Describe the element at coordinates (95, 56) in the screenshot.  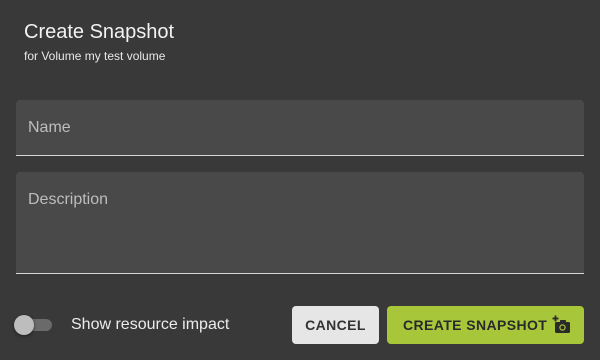
I see `dialog-subtitle: for Volume my test volume` at that location.